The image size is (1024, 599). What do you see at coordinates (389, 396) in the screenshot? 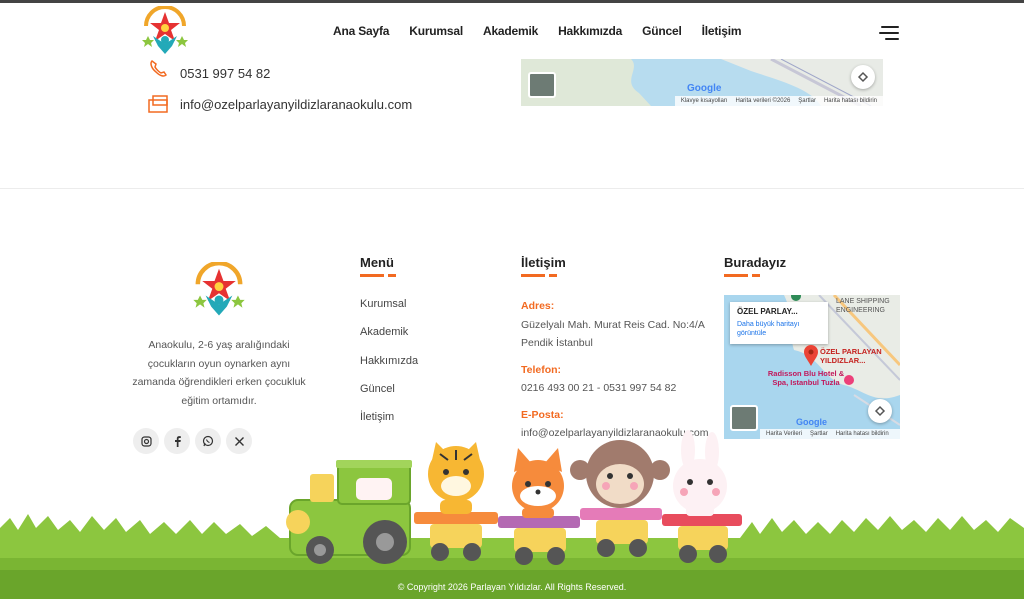
I see `footer-link-guncel: Güncel` at bounding box center [389, 396].